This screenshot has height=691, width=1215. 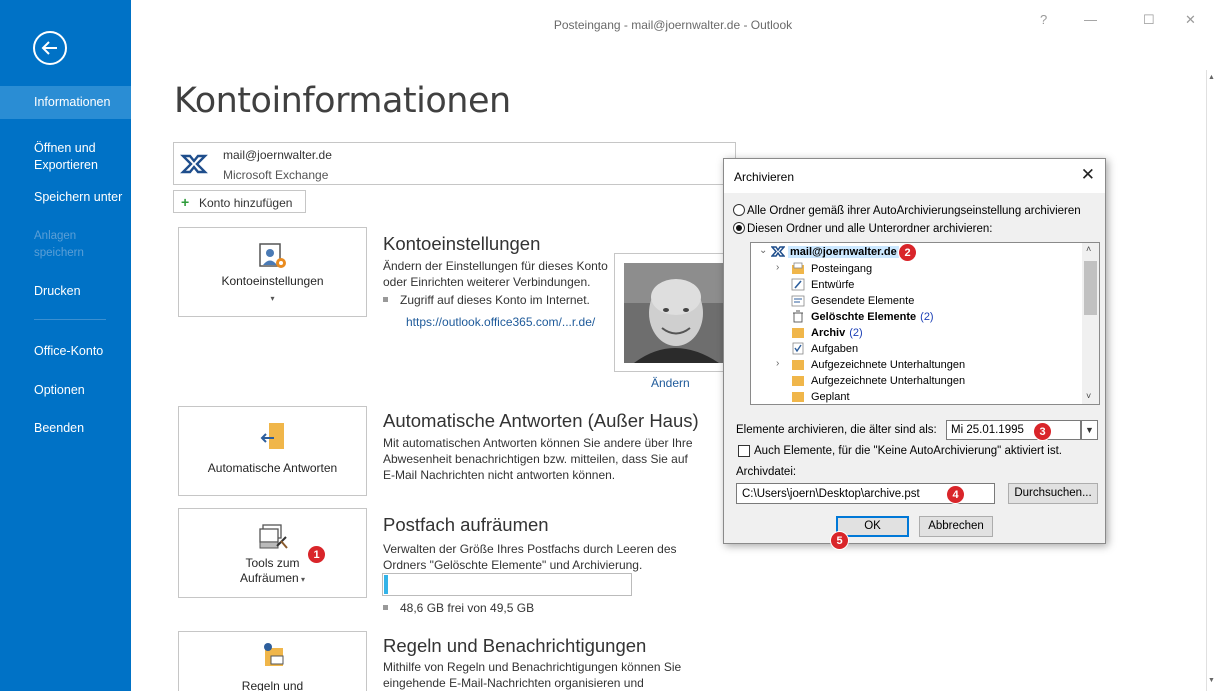 I want to click on chevron-down-icon: ⌄, so click(x=763, y=250).